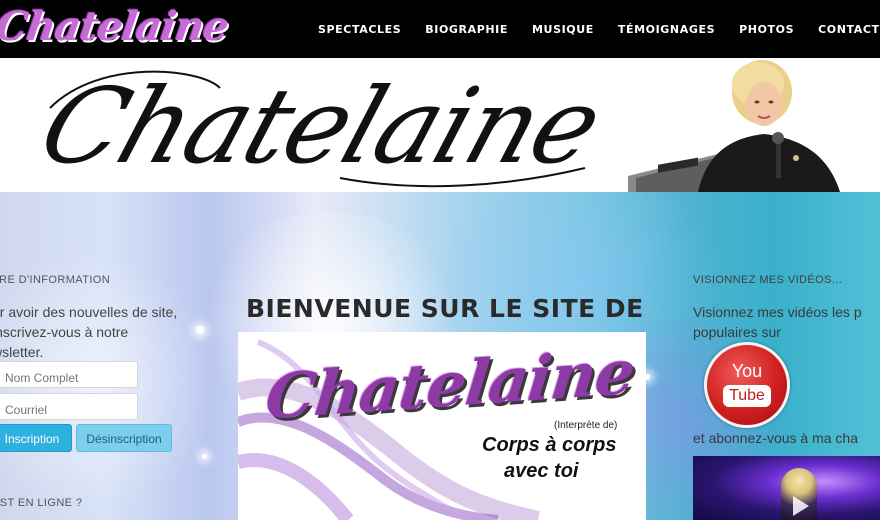  Describe the element at coordinates (775, 438) in the screenshot. I see `subscribe-channel-text: et abonnez-vous à ma cha` at that location.